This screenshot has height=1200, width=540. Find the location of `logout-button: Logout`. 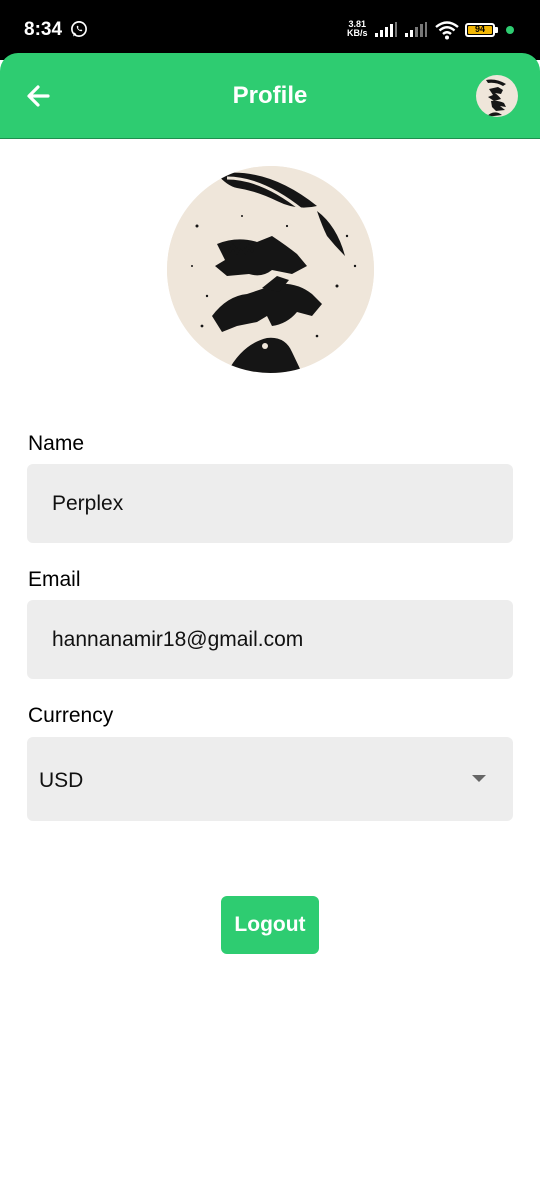

logout-button: Logout is located at coordinates (270, 925).